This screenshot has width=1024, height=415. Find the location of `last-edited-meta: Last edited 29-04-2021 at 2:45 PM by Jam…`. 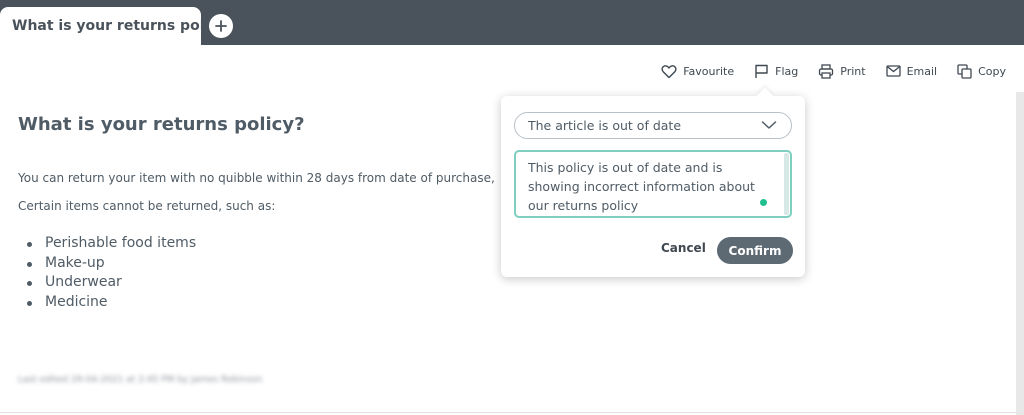

last-edited-meta: Last edited 29-04-2021 at 2:45 PM by Jam… is located at coordinates (140, 380).